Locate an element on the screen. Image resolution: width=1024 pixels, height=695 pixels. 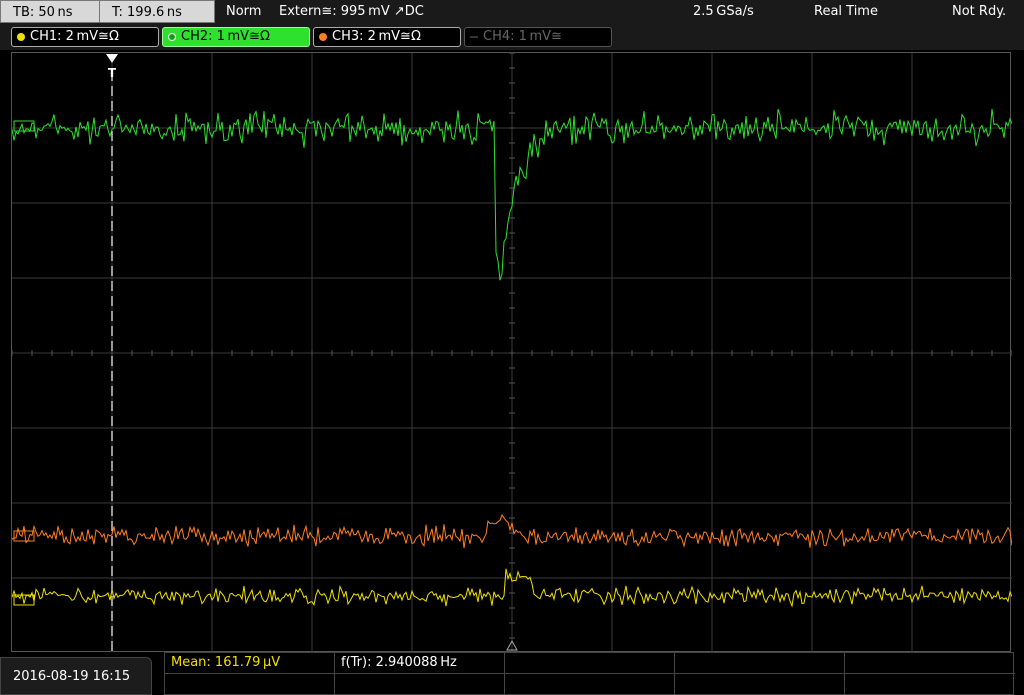
mean-measurement: Mean: 161.79 µV is located at coordinates (250, 663).